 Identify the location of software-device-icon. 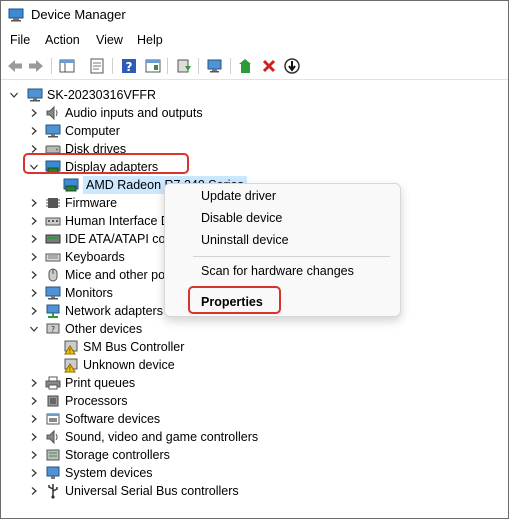
(53, 419).